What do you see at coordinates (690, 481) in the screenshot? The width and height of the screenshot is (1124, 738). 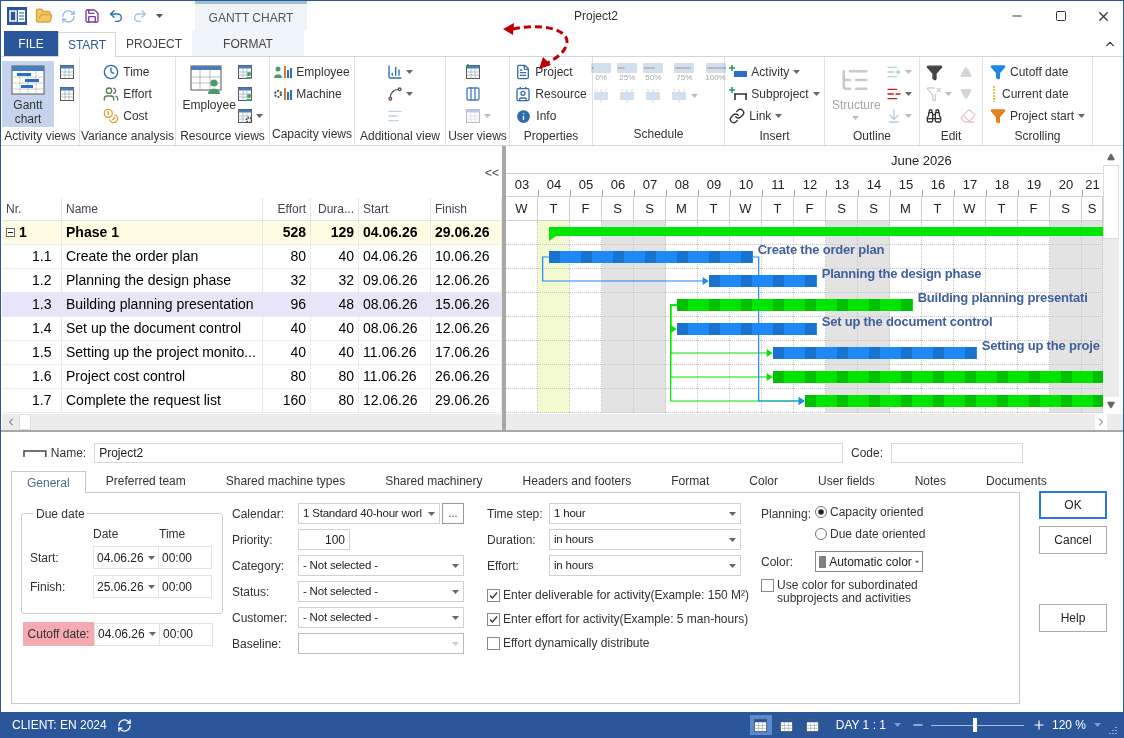 I see `dialog-tab: Format` at bounding box center [690, 481].